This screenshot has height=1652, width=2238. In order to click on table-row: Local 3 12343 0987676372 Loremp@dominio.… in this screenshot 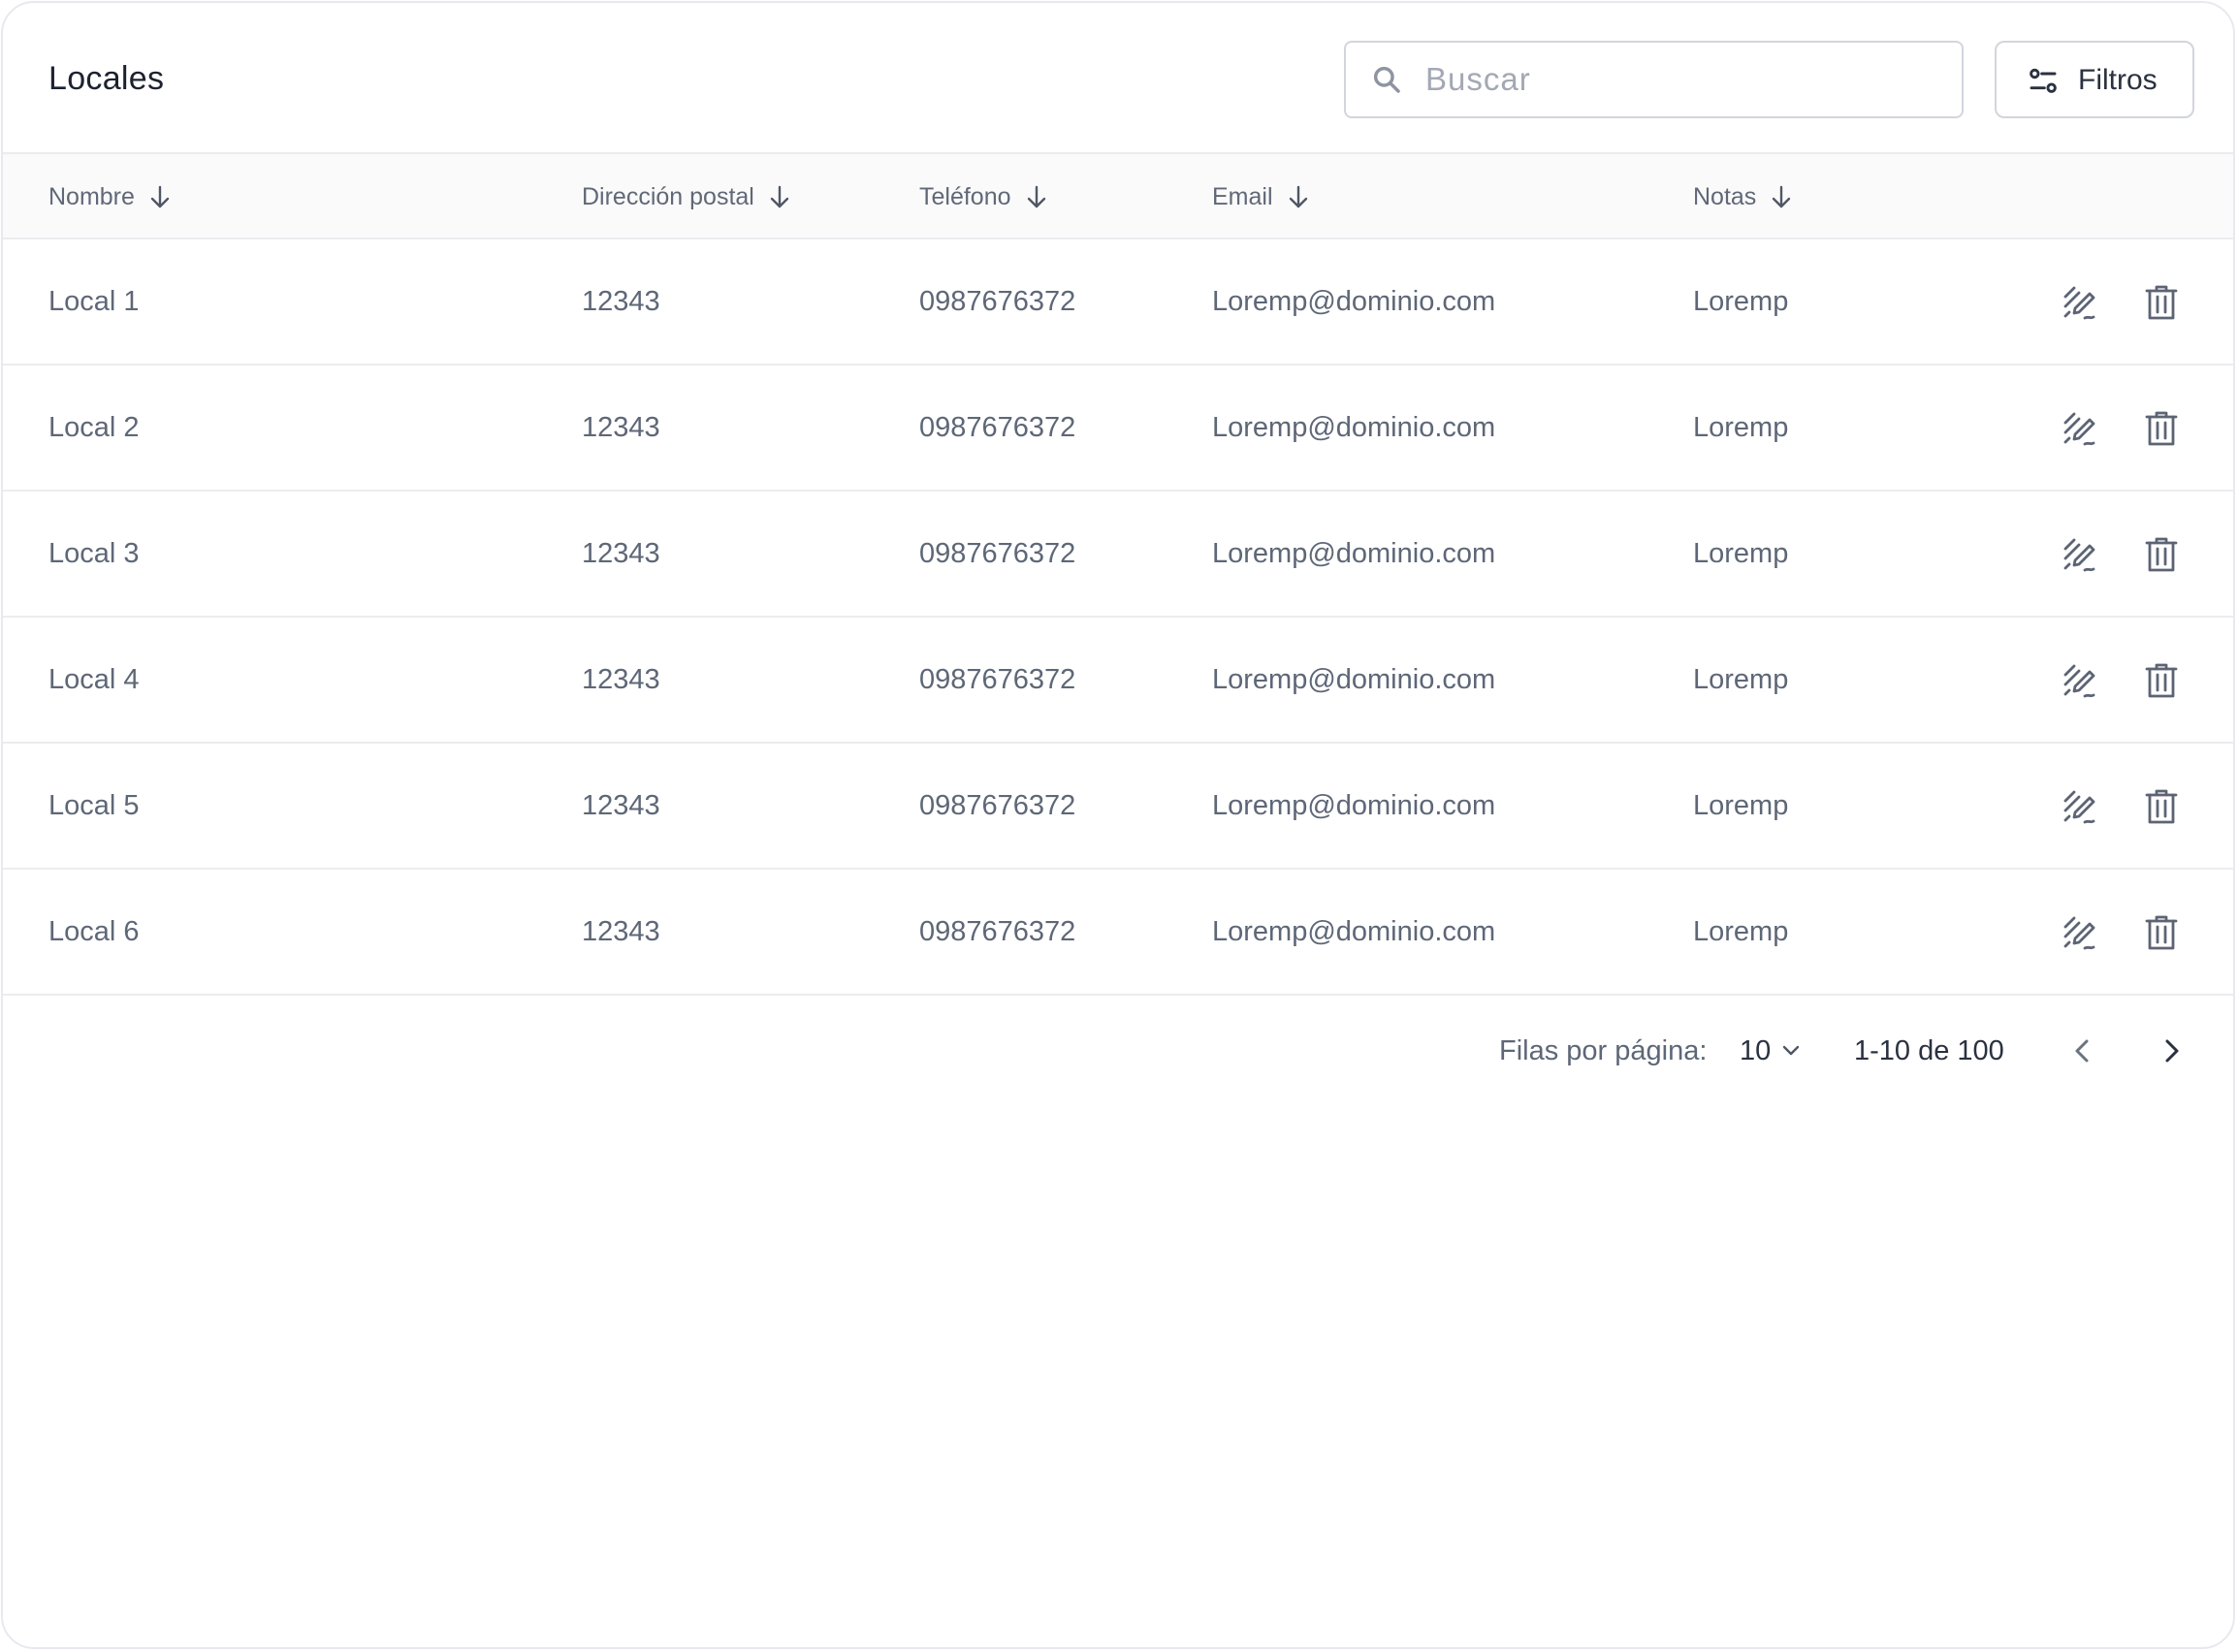, I will do `click(1118, 555)`.